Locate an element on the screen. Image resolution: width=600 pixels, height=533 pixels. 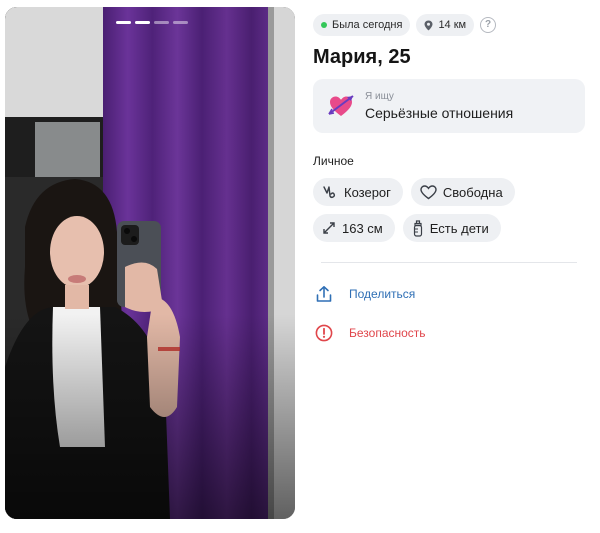
profile-name-age: Мария, 25 is located at coordinates (362, 57).